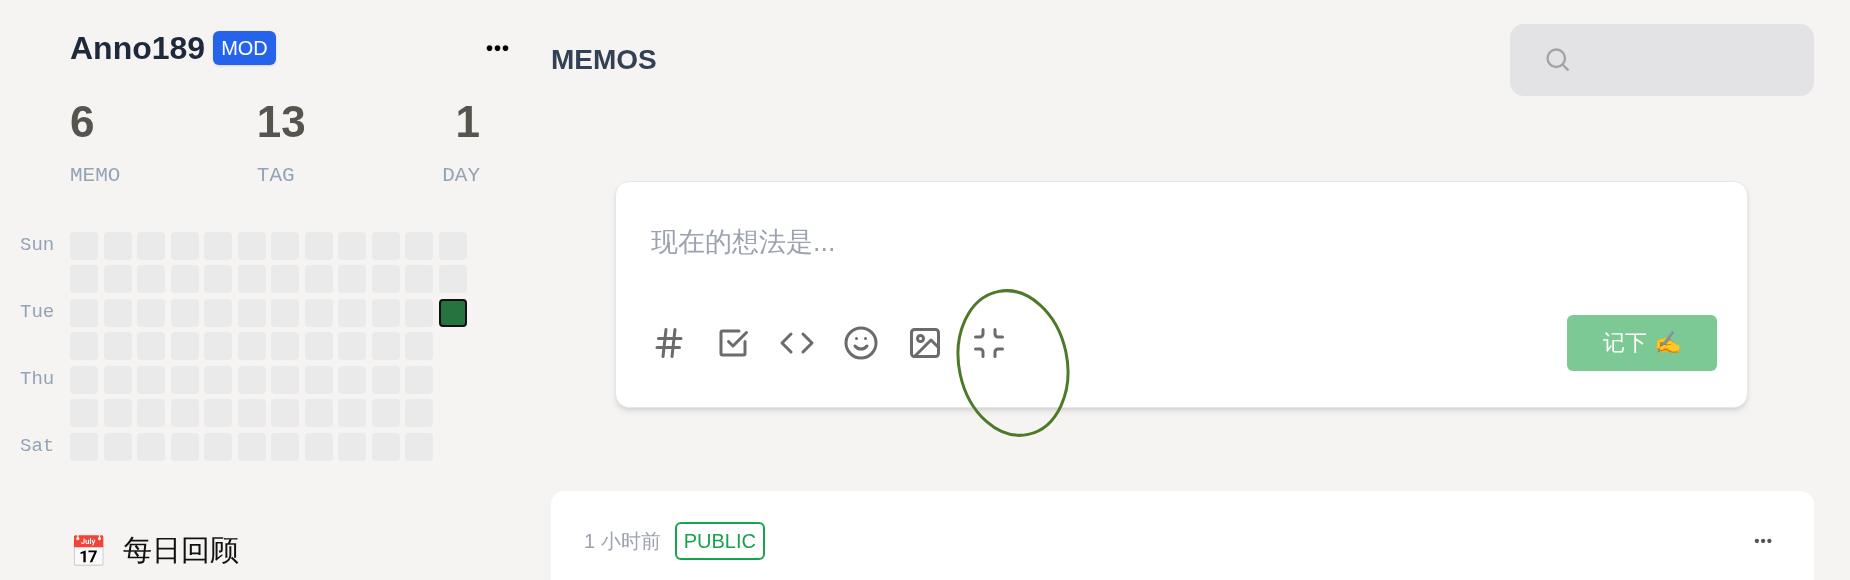 This screenshot has height=580, width=1850. Describe the element at coordinates (181, 551) in the screenshot. I see `sidebar-link: 每日回顾` at that location.